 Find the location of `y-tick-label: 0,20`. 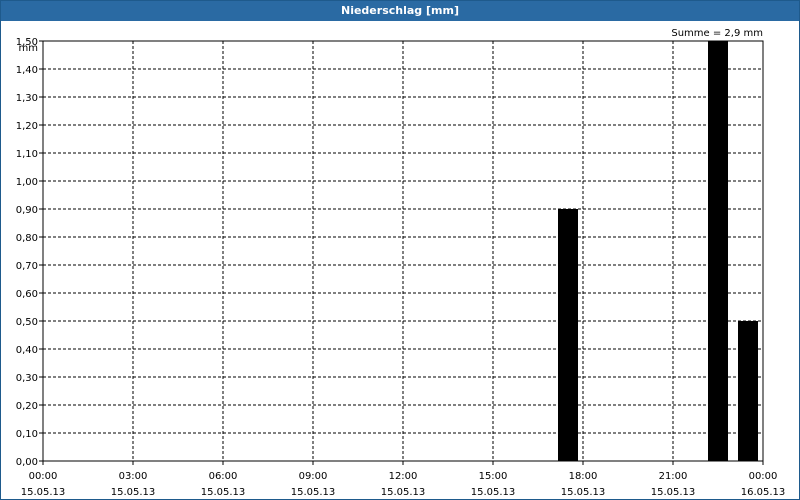

y-tick-label: 0,20 is located at coordinates (27, 406).